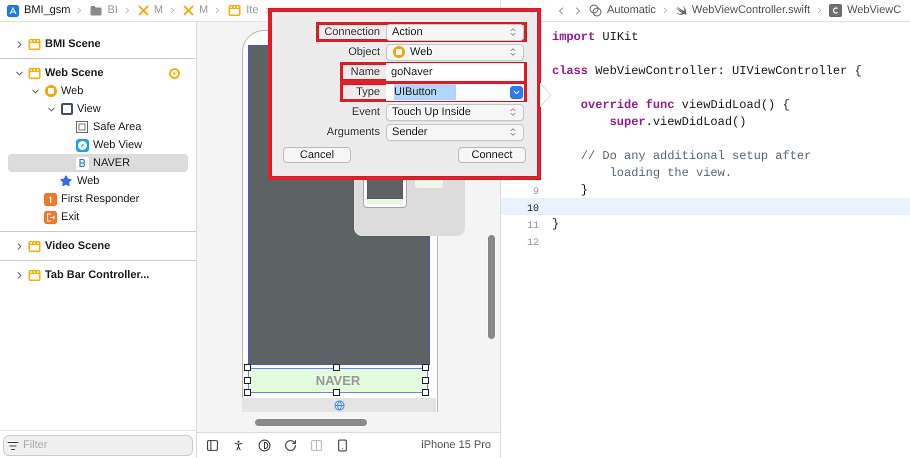  Describe the element at coordinates (455, 32) in the screenshot. I see `popup-menu: Action` at that location.